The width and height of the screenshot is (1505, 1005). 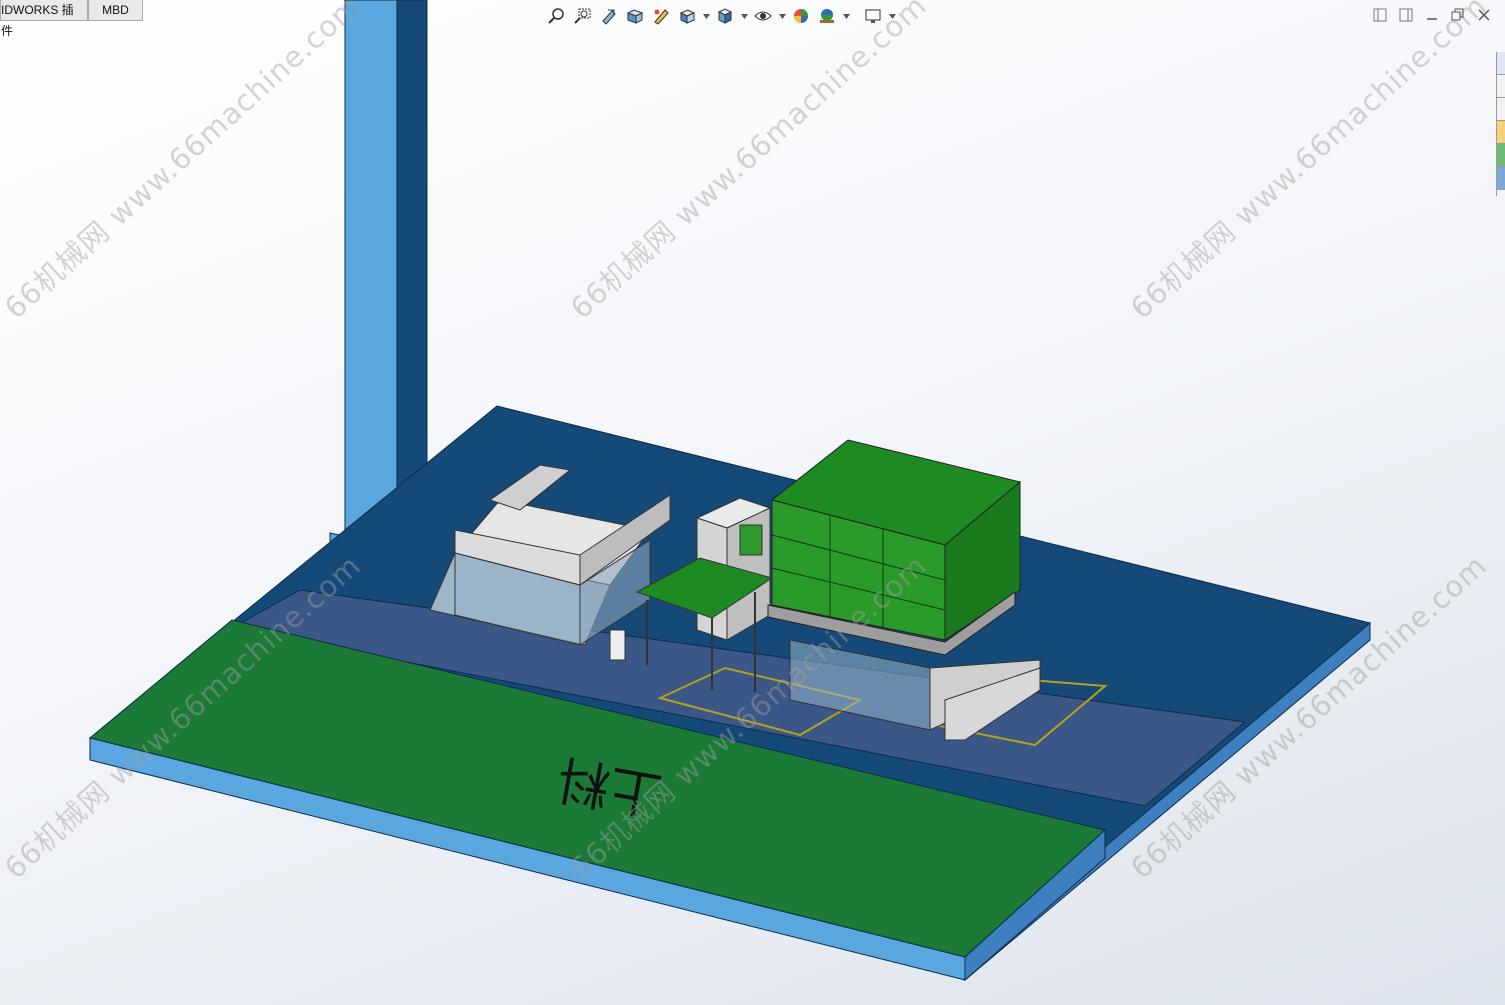 What do you see at coordinates (115, 10) in the screenshot?
I see `tab-mbd: MBD` at bounding box center [115, 10].